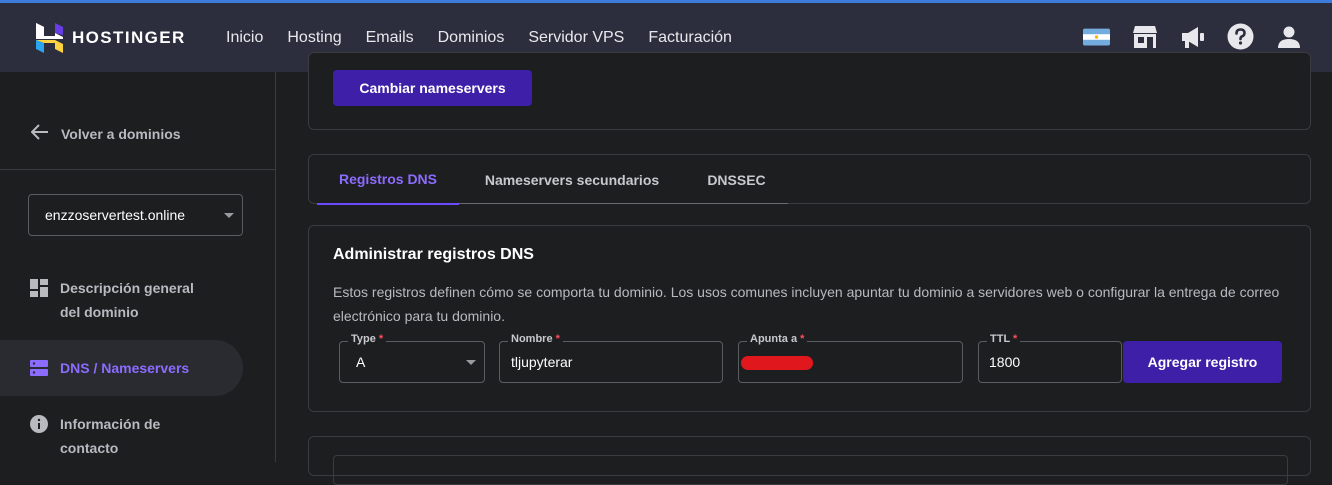  Describe the element at coordinates (432, 88) in the screenshot. I see `change-nameservers-button: Cambiar nameservers` at that location.